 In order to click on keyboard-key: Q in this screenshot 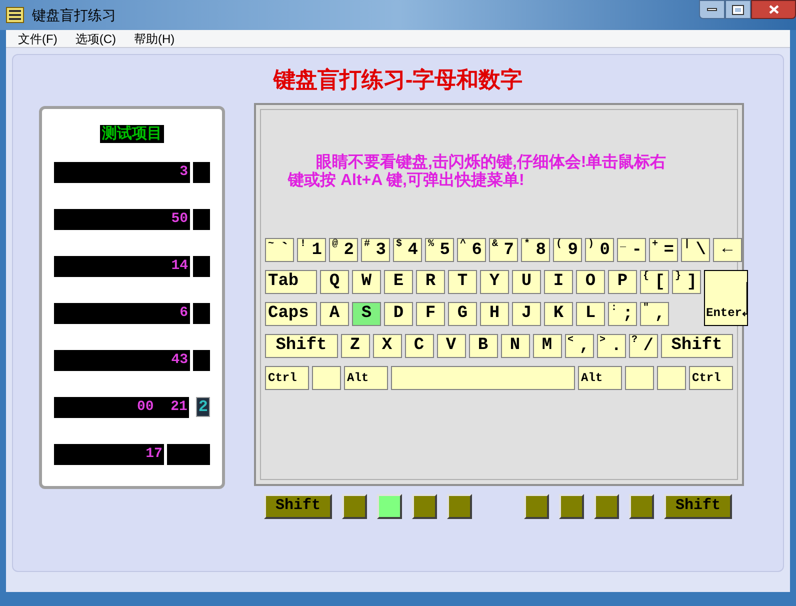, I will do `click(334, 282)`.